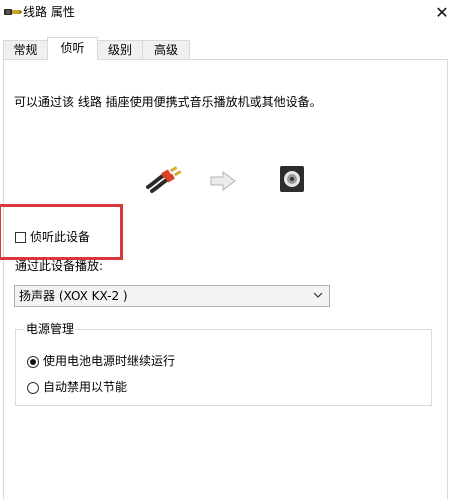 The width and height of the screenshot is (456, 499). What do you see at coordinates (228, 13) in the screenshot?
I see `title-bar: 线路 属性 ✕` at bounding box center [228, 13].